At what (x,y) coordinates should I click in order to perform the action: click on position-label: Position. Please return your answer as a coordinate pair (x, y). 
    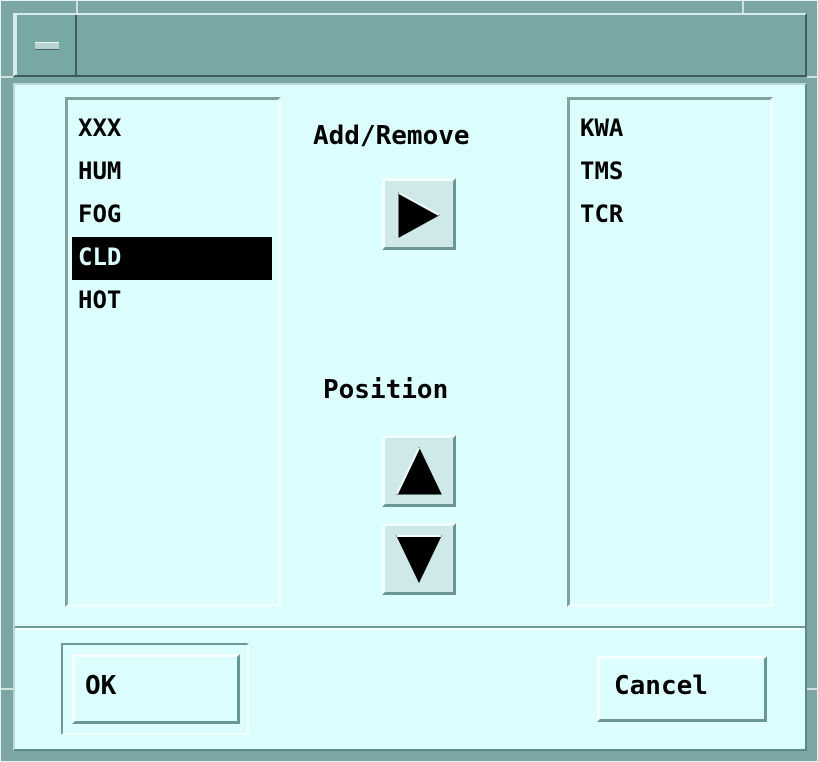
    Looking at the image, I should click on (386, 390).